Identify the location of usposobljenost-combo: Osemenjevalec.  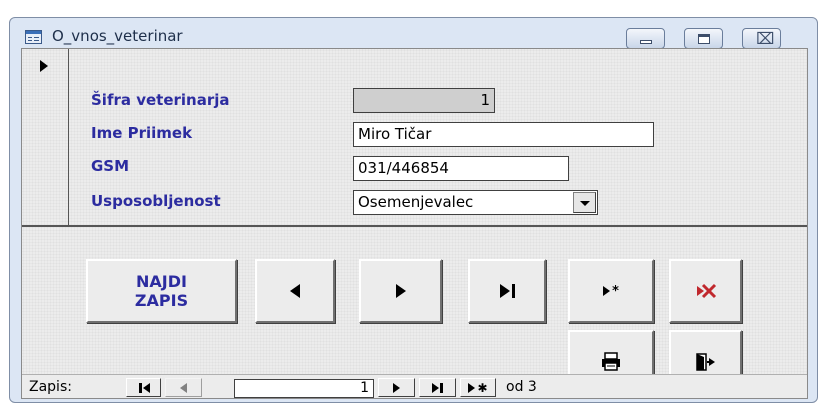
(475, 202).